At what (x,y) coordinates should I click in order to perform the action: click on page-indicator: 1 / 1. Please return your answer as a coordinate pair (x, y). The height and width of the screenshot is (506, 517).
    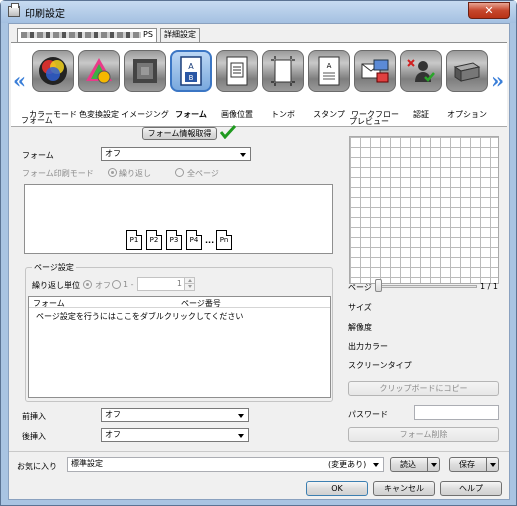
    Looking at the image, I should click on (489, 286).